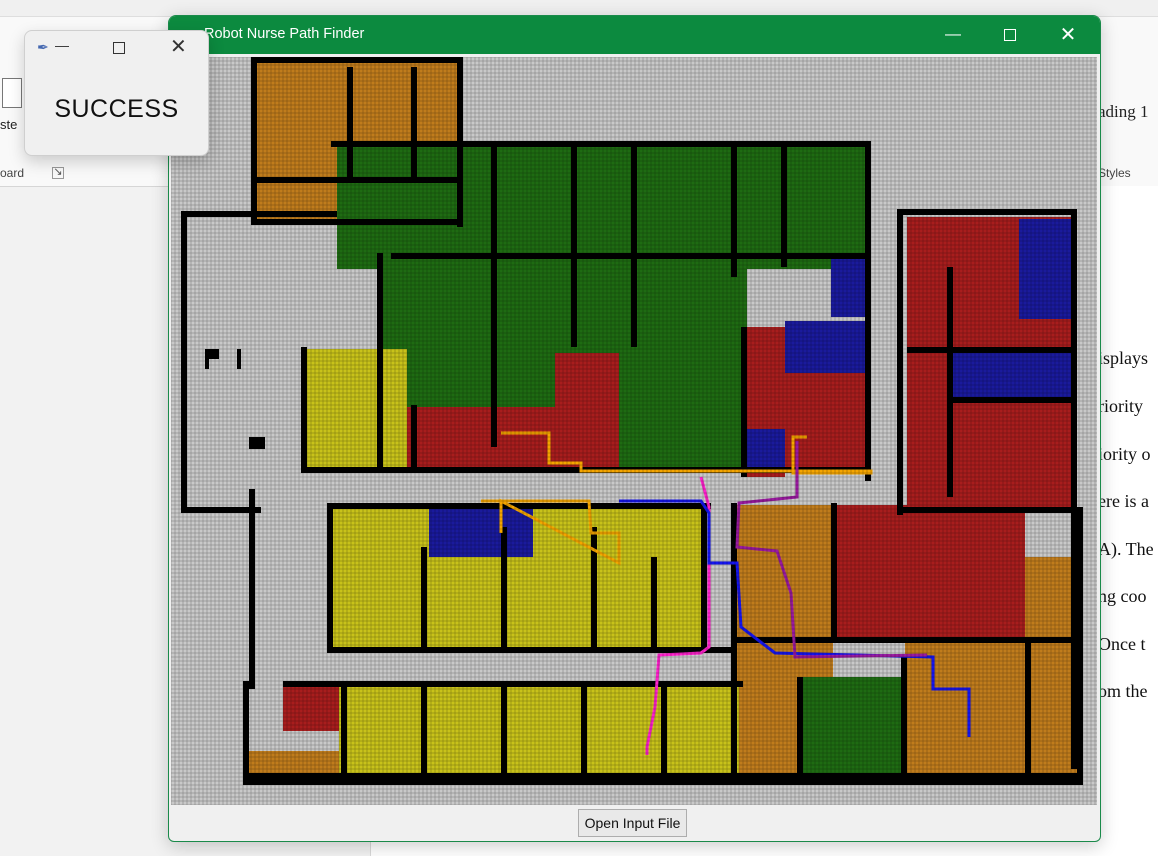 Image resolution: width=1158 pixels, height=856 pixels. I want to click on paste-icon, so click(12, 93).